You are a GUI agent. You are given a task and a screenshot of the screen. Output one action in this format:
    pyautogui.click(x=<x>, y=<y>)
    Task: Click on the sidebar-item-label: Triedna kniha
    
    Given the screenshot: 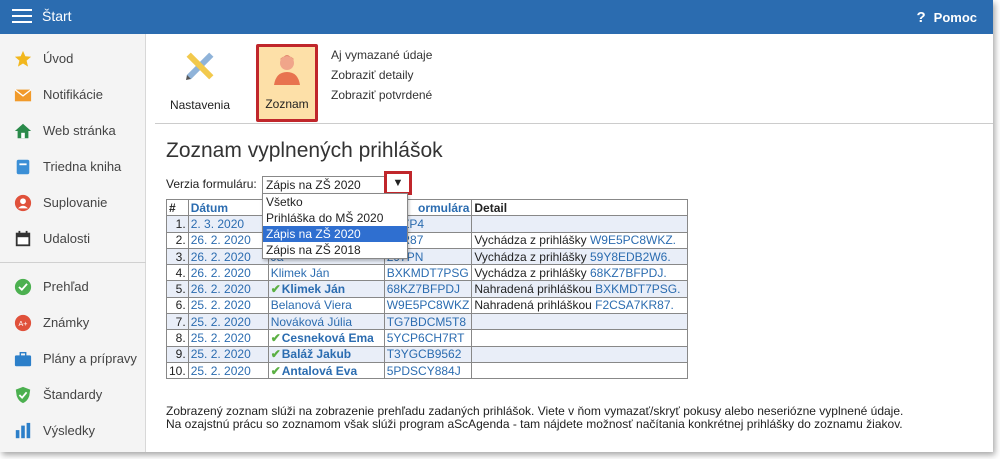 What is the action you would take?
    pyautogui.click(x=82, y=166)
    